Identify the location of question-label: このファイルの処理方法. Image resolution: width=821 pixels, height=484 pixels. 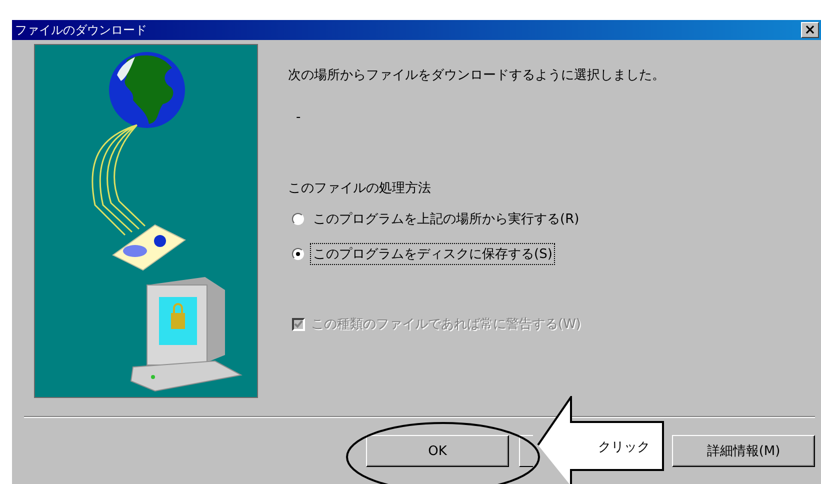
(360, 188).